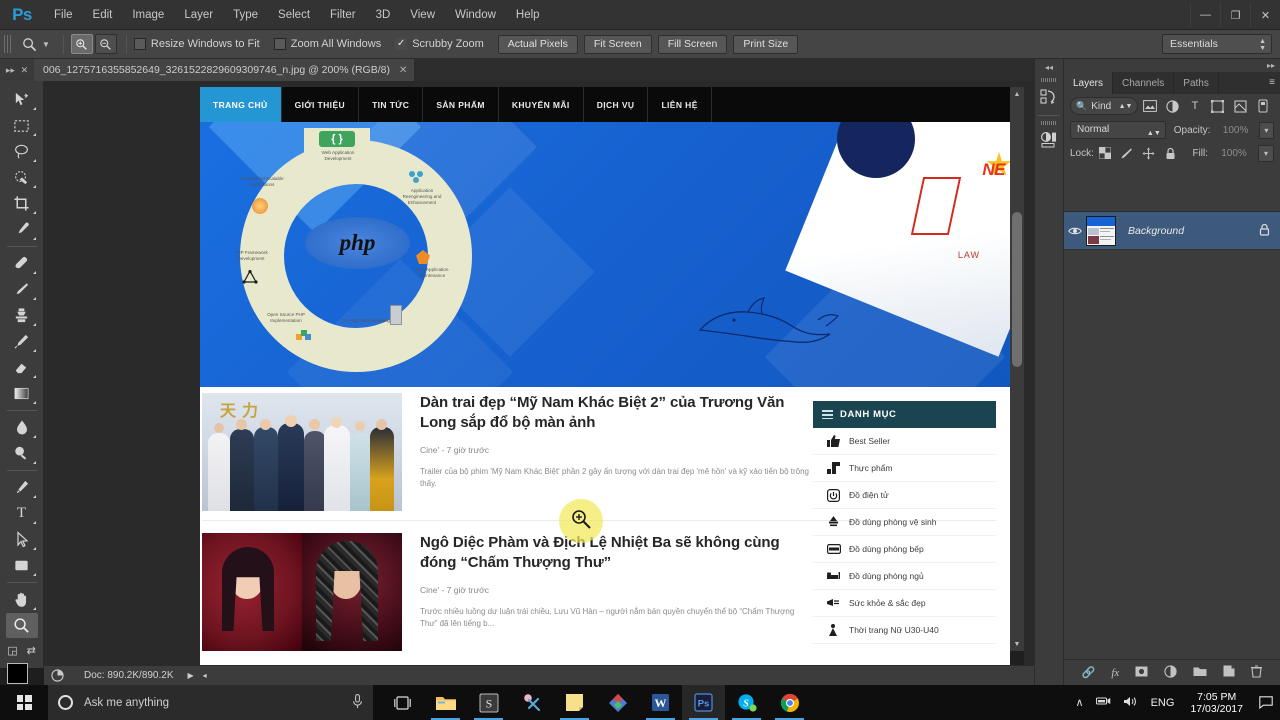 The height and width of the screenshot is (720, 1280). Describe the element at coordinates (617, 702) in the screenshot. I see `taskbar-adobe-app` at that location.